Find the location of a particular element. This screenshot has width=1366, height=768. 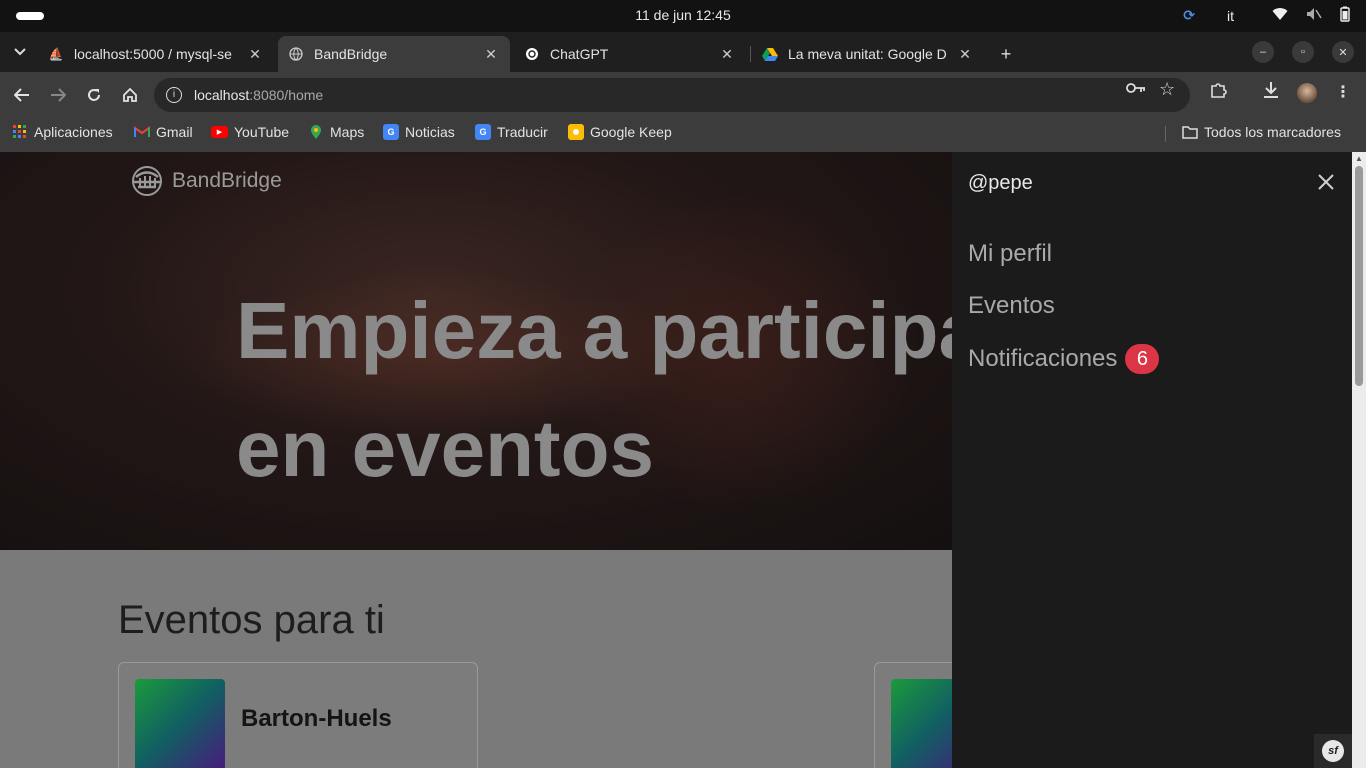

system-top-bar: 11 de jun 12:45 ⟳ it is located at coordinates (683, 16).